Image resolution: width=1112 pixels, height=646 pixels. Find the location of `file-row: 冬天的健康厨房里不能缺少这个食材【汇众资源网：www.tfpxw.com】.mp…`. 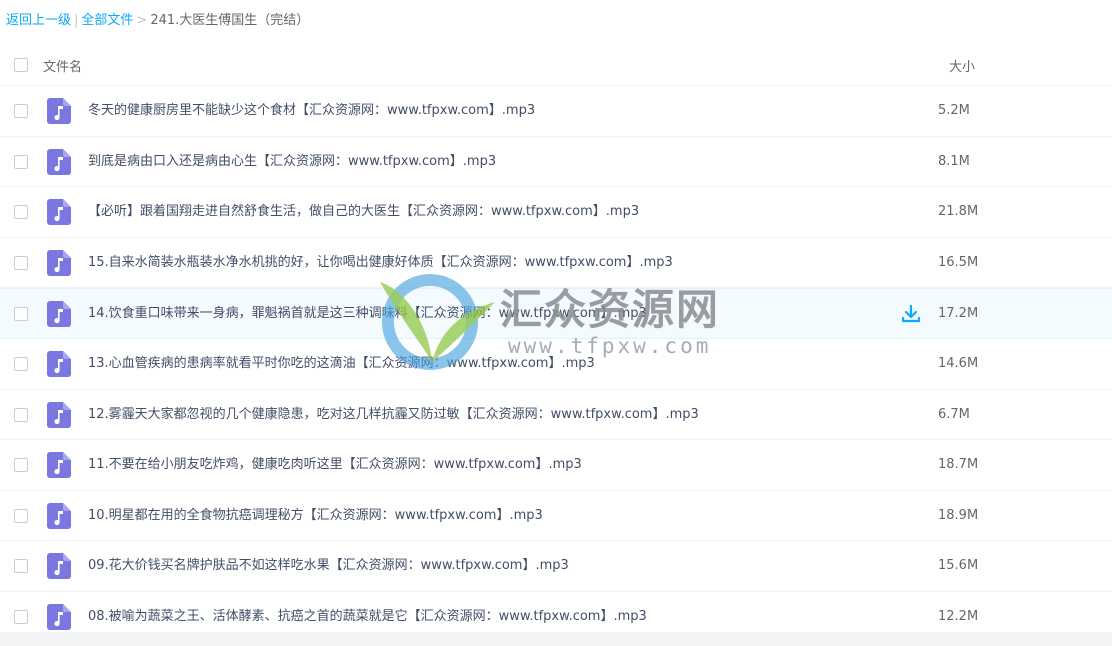

file-row: 冬天的健康厨房里不能缺少这个食材【汇众资源网：www.tfpxw.com】.mp… is located at coordinates (556, 111).